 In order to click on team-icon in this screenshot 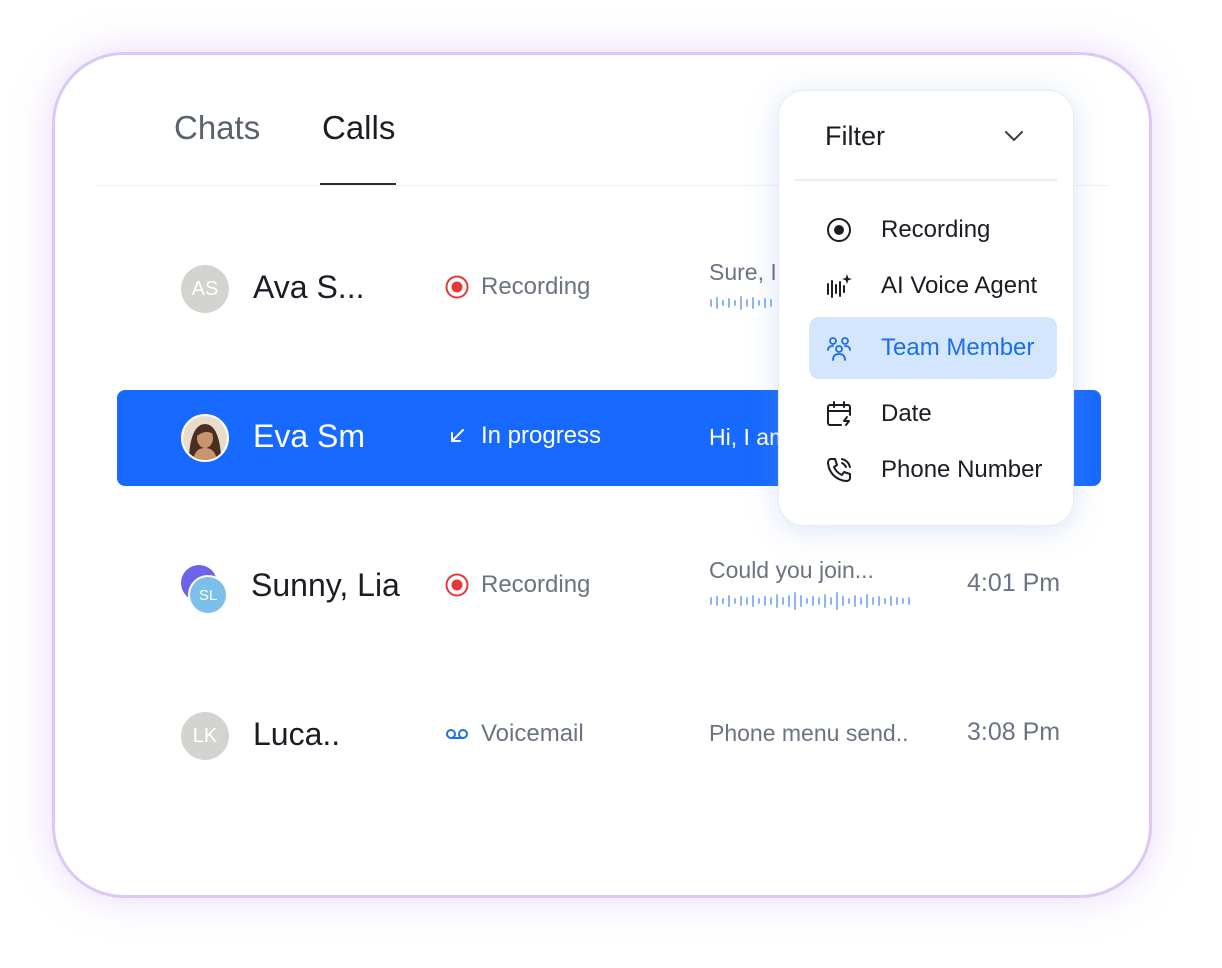, I will do `click(839, 349)`.